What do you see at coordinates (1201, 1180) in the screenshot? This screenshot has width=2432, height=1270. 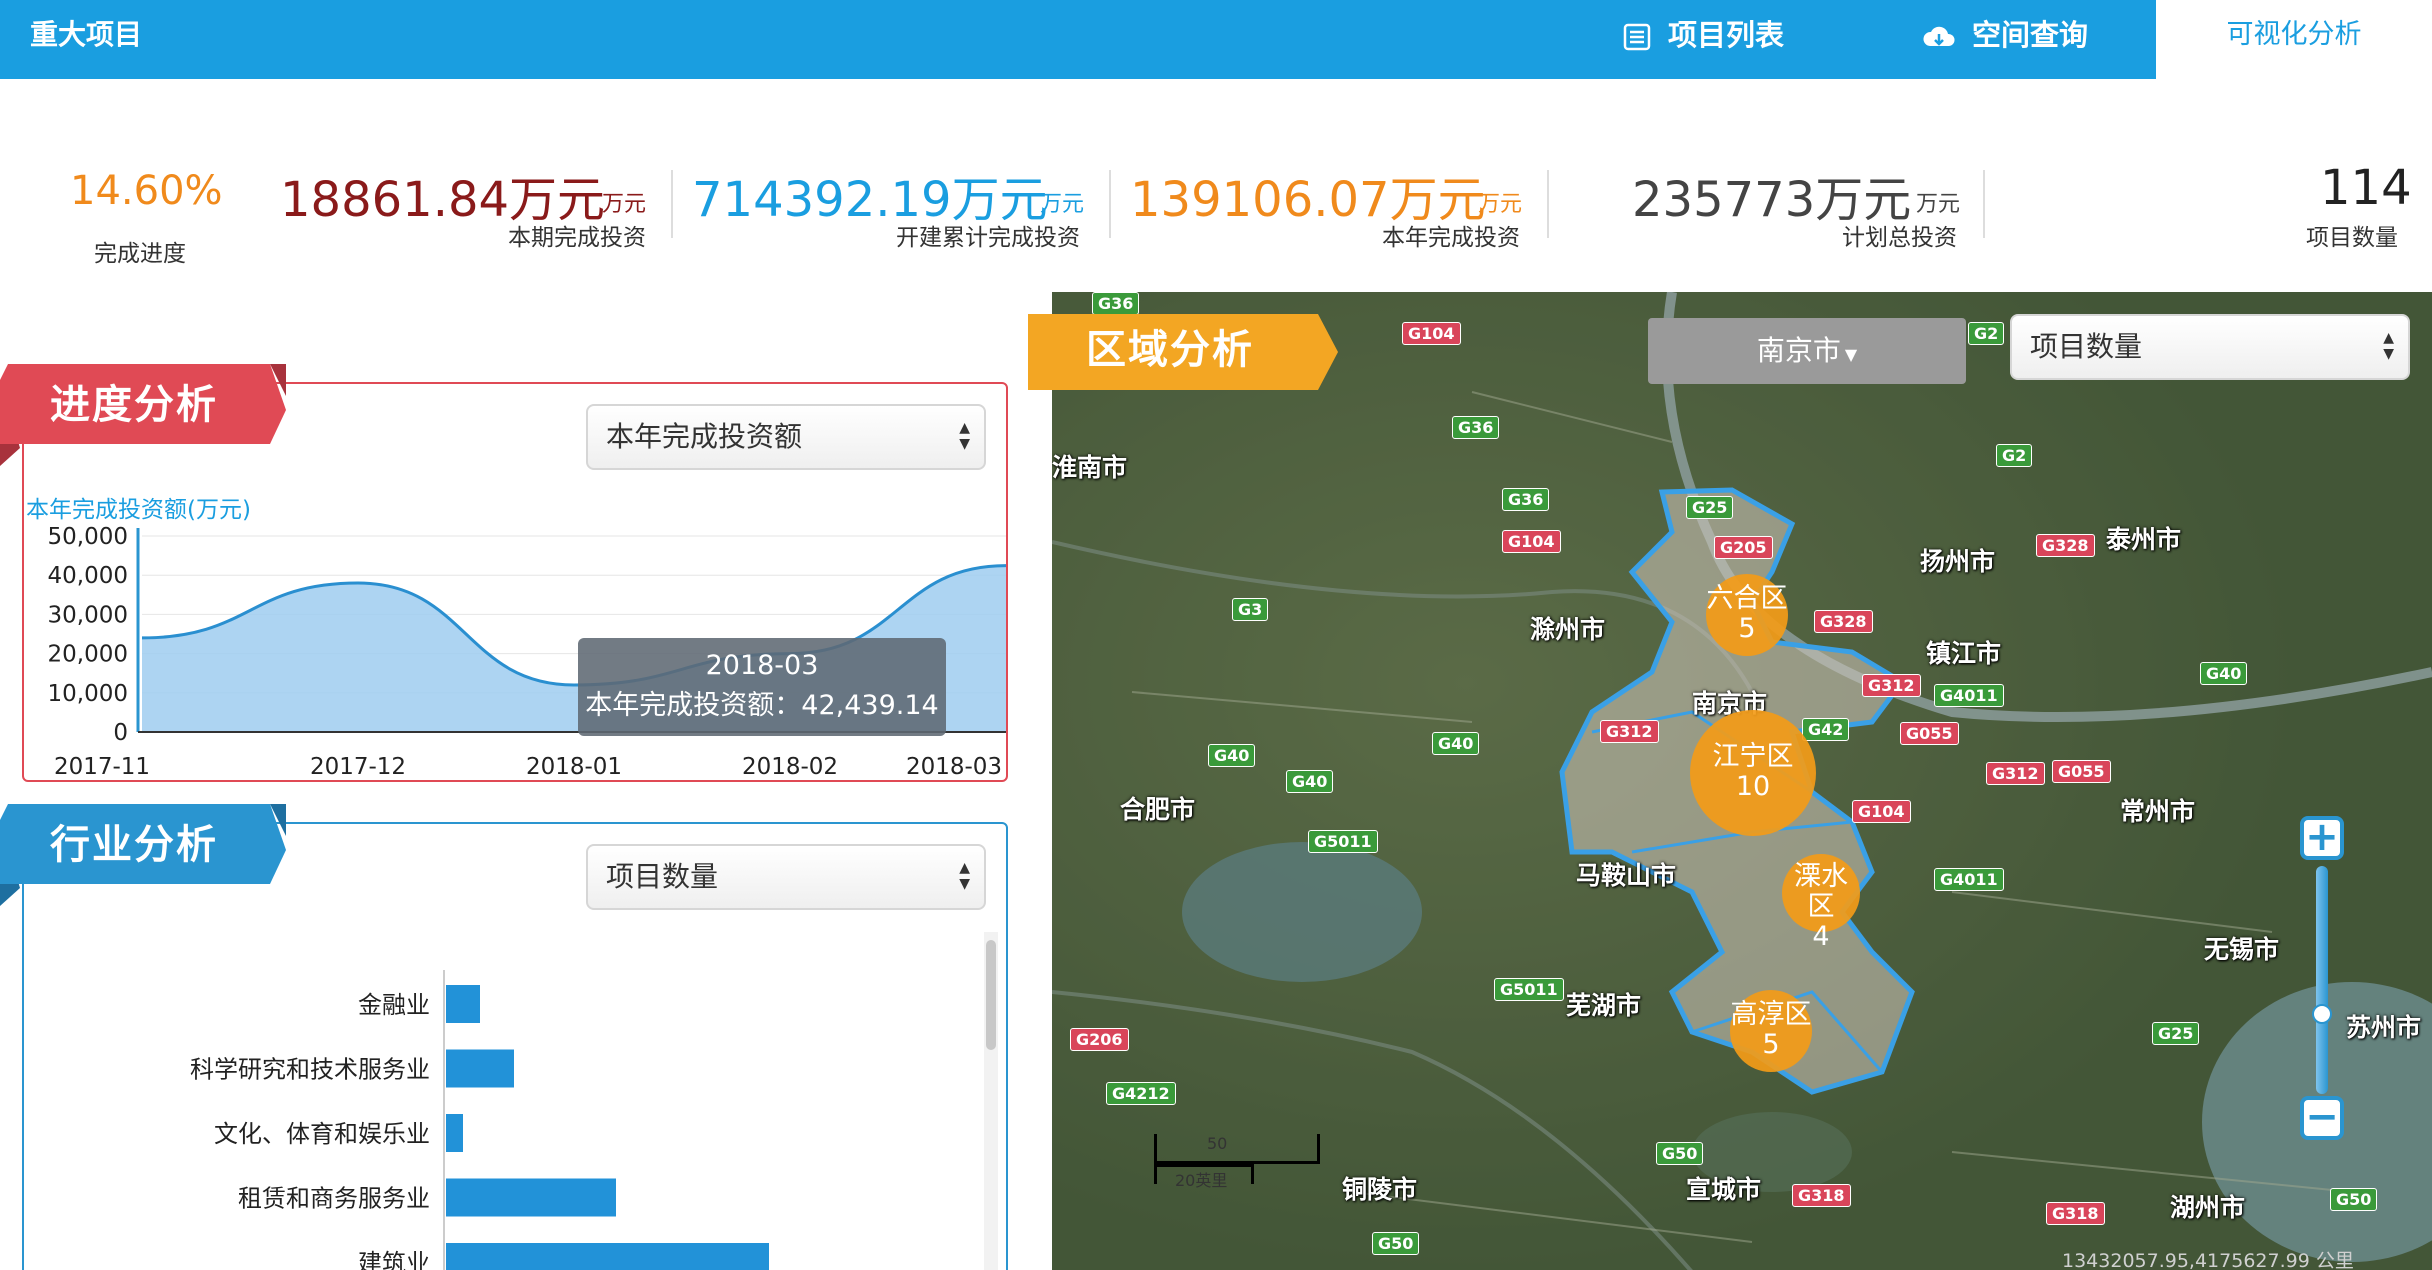 I see `scale-bottom-label: 20英里` at bounding box center [1201, 1180].